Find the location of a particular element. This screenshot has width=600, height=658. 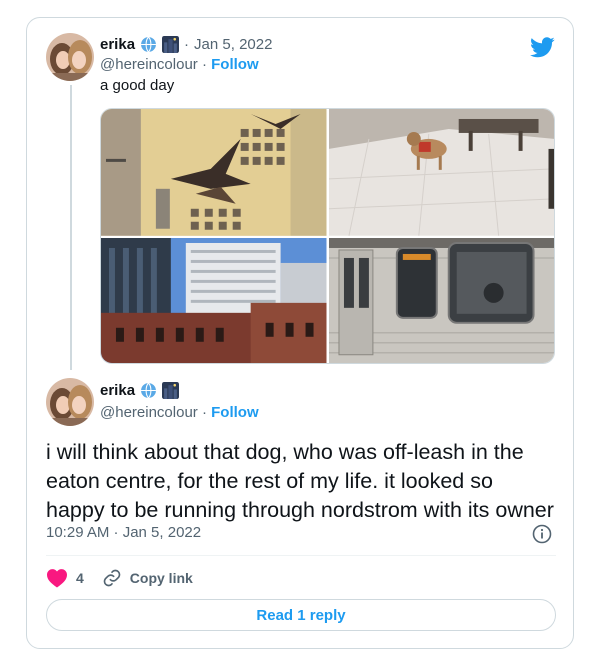

tweet1-text: a good day is located at coordinates (137, 85).